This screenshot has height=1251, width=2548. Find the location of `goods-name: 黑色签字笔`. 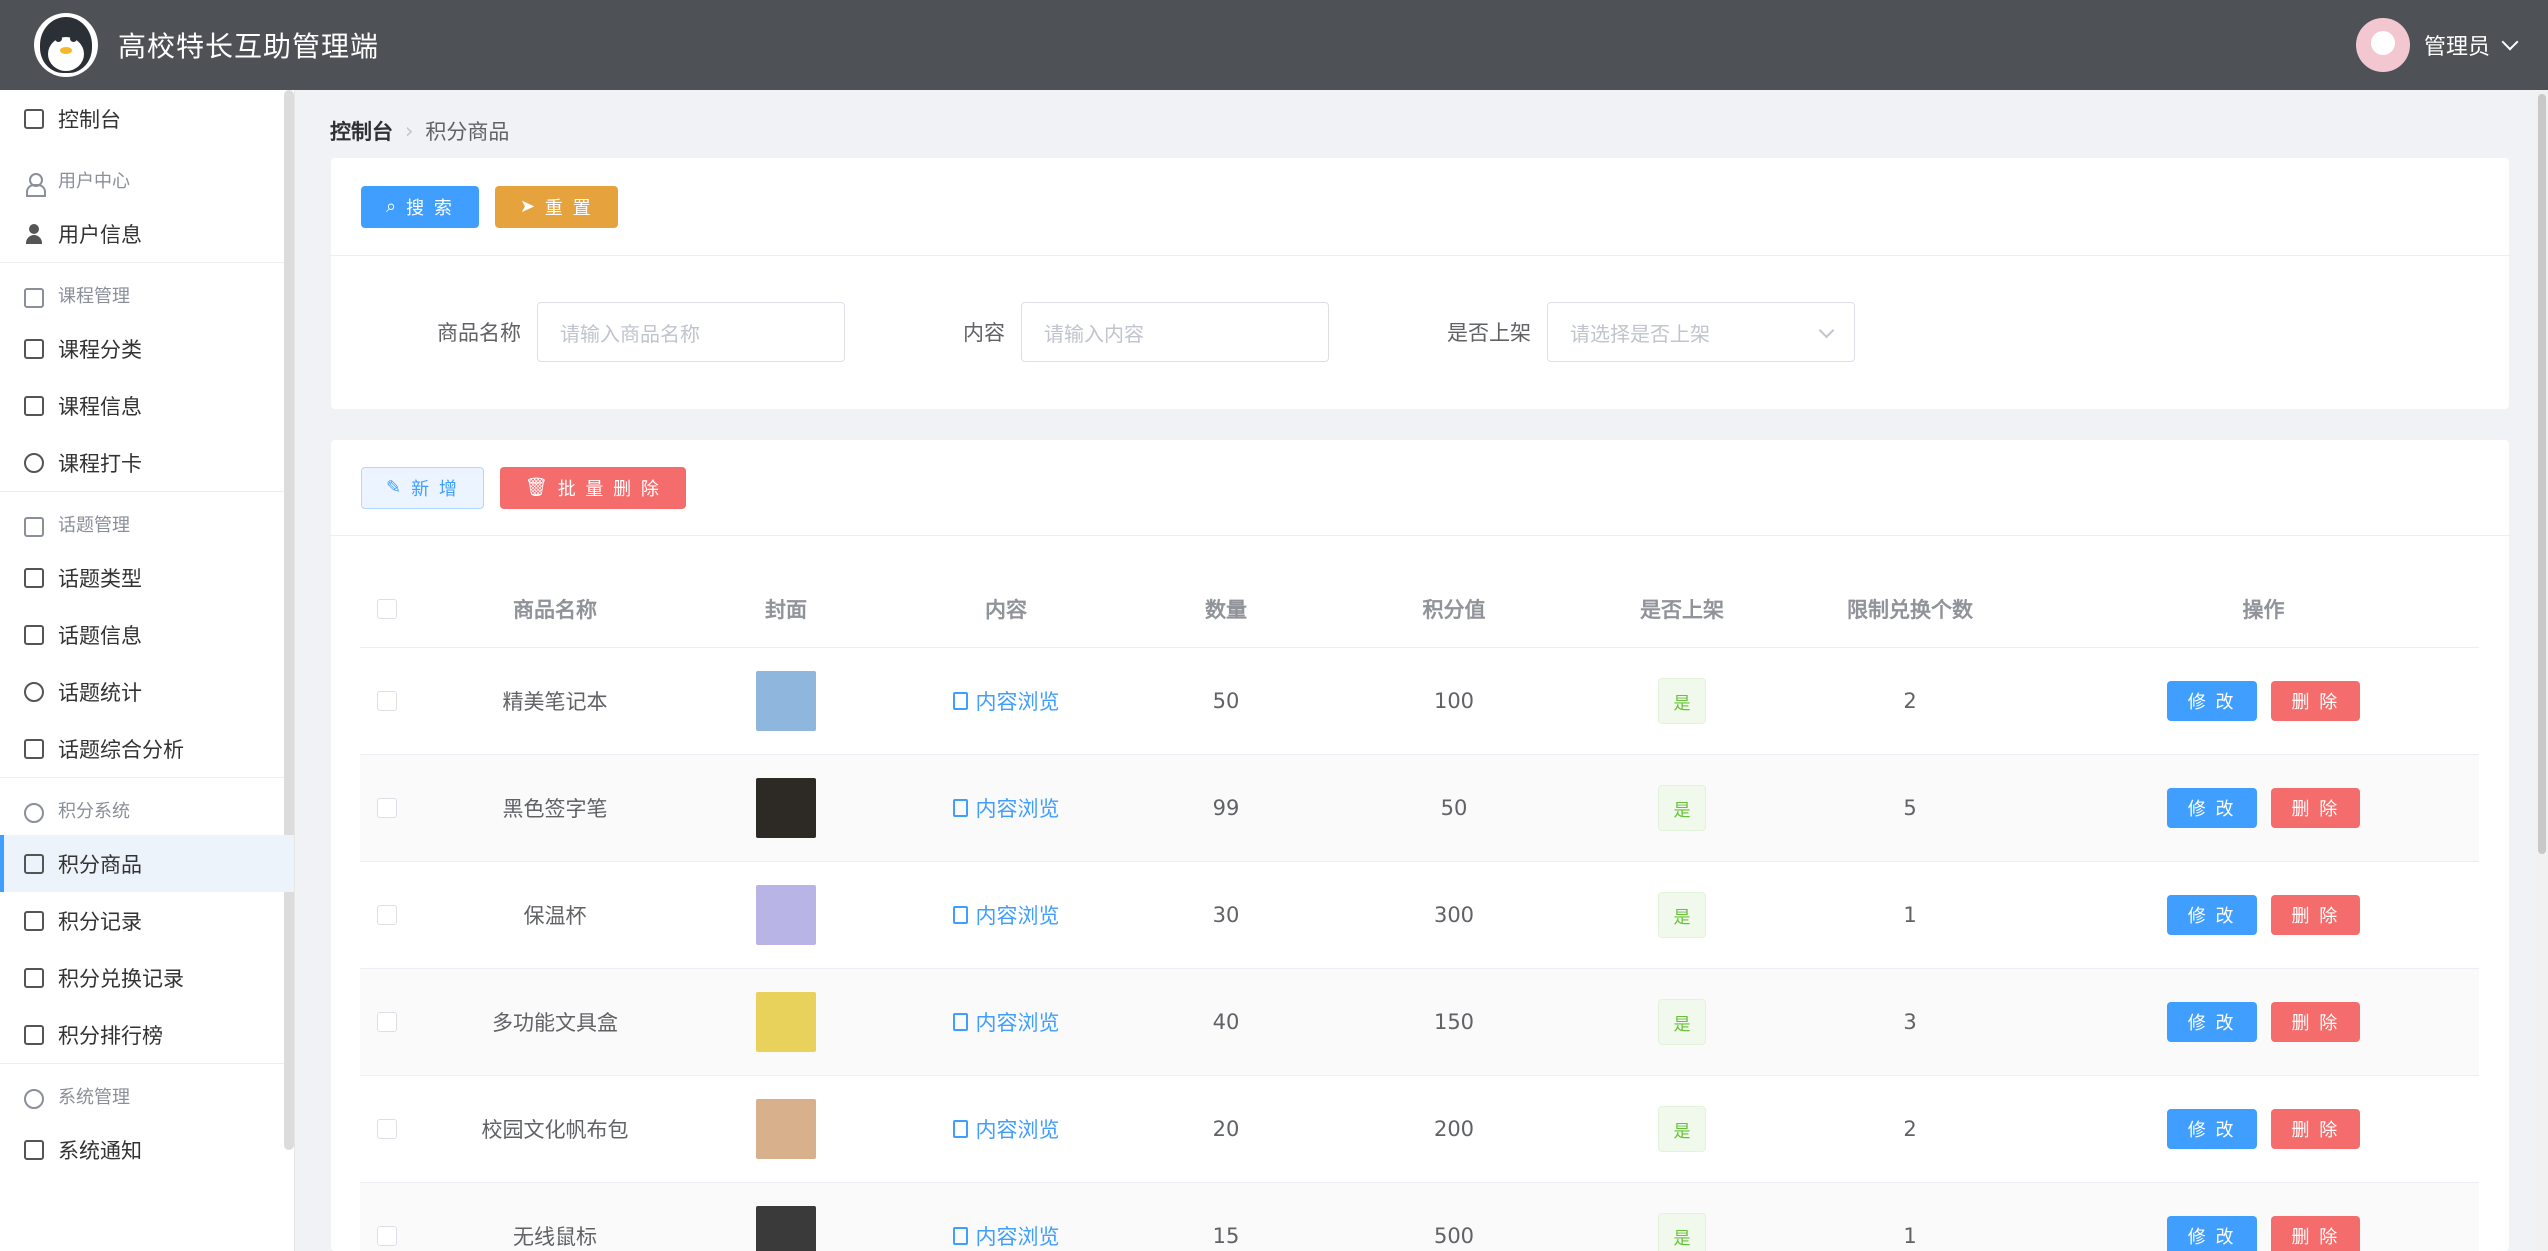

goods-name: 黑色签字笔 is located at coordinates (555, 809).